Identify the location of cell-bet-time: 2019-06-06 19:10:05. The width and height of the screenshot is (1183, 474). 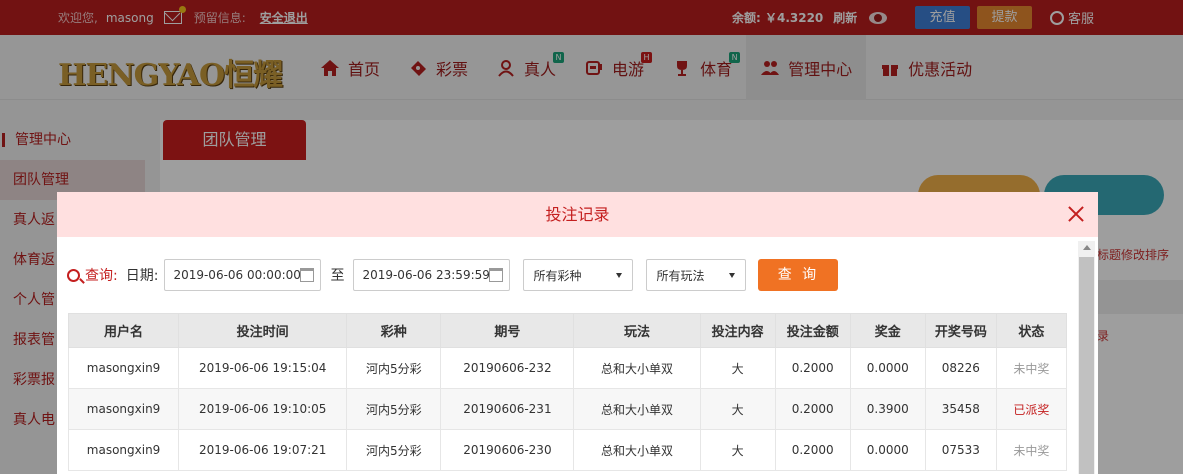
(263, 409).